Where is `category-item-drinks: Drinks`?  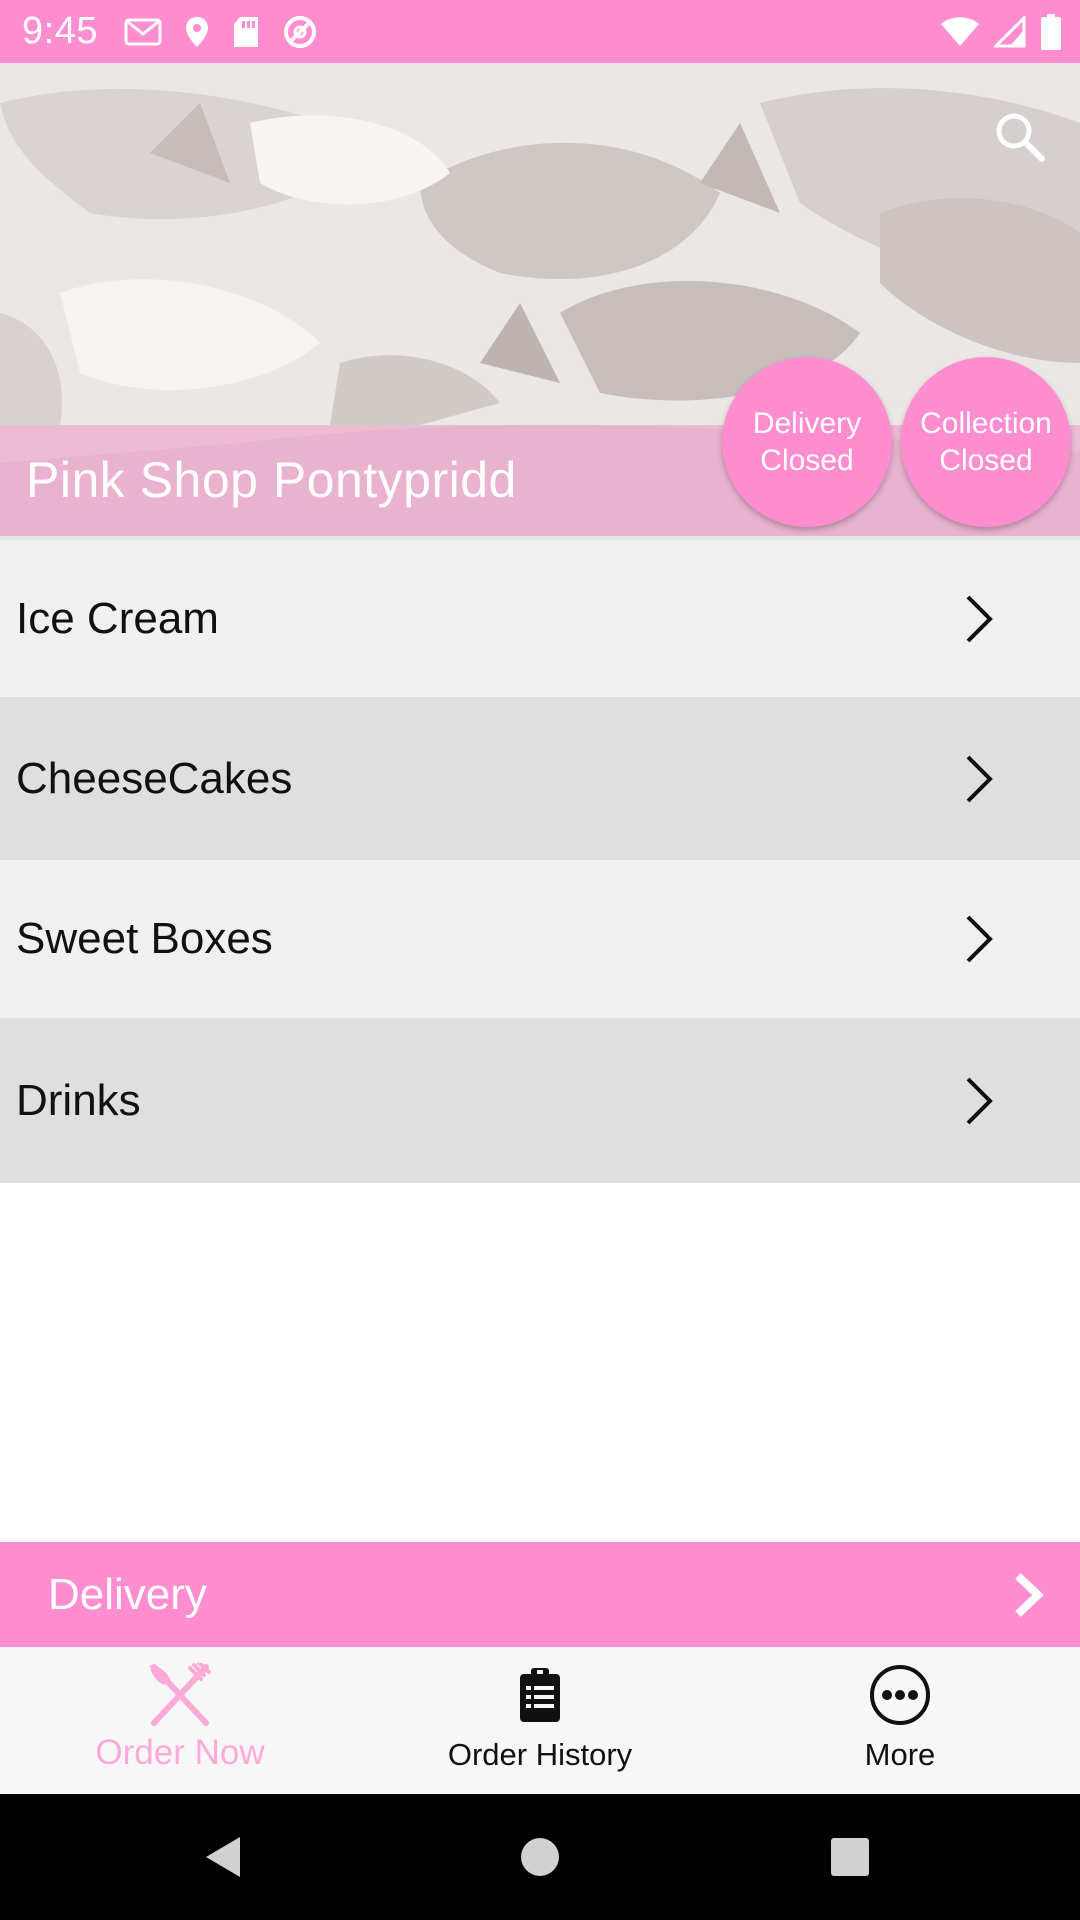 category-item-drinks: Drinks is located at coordinates (540, 1100).